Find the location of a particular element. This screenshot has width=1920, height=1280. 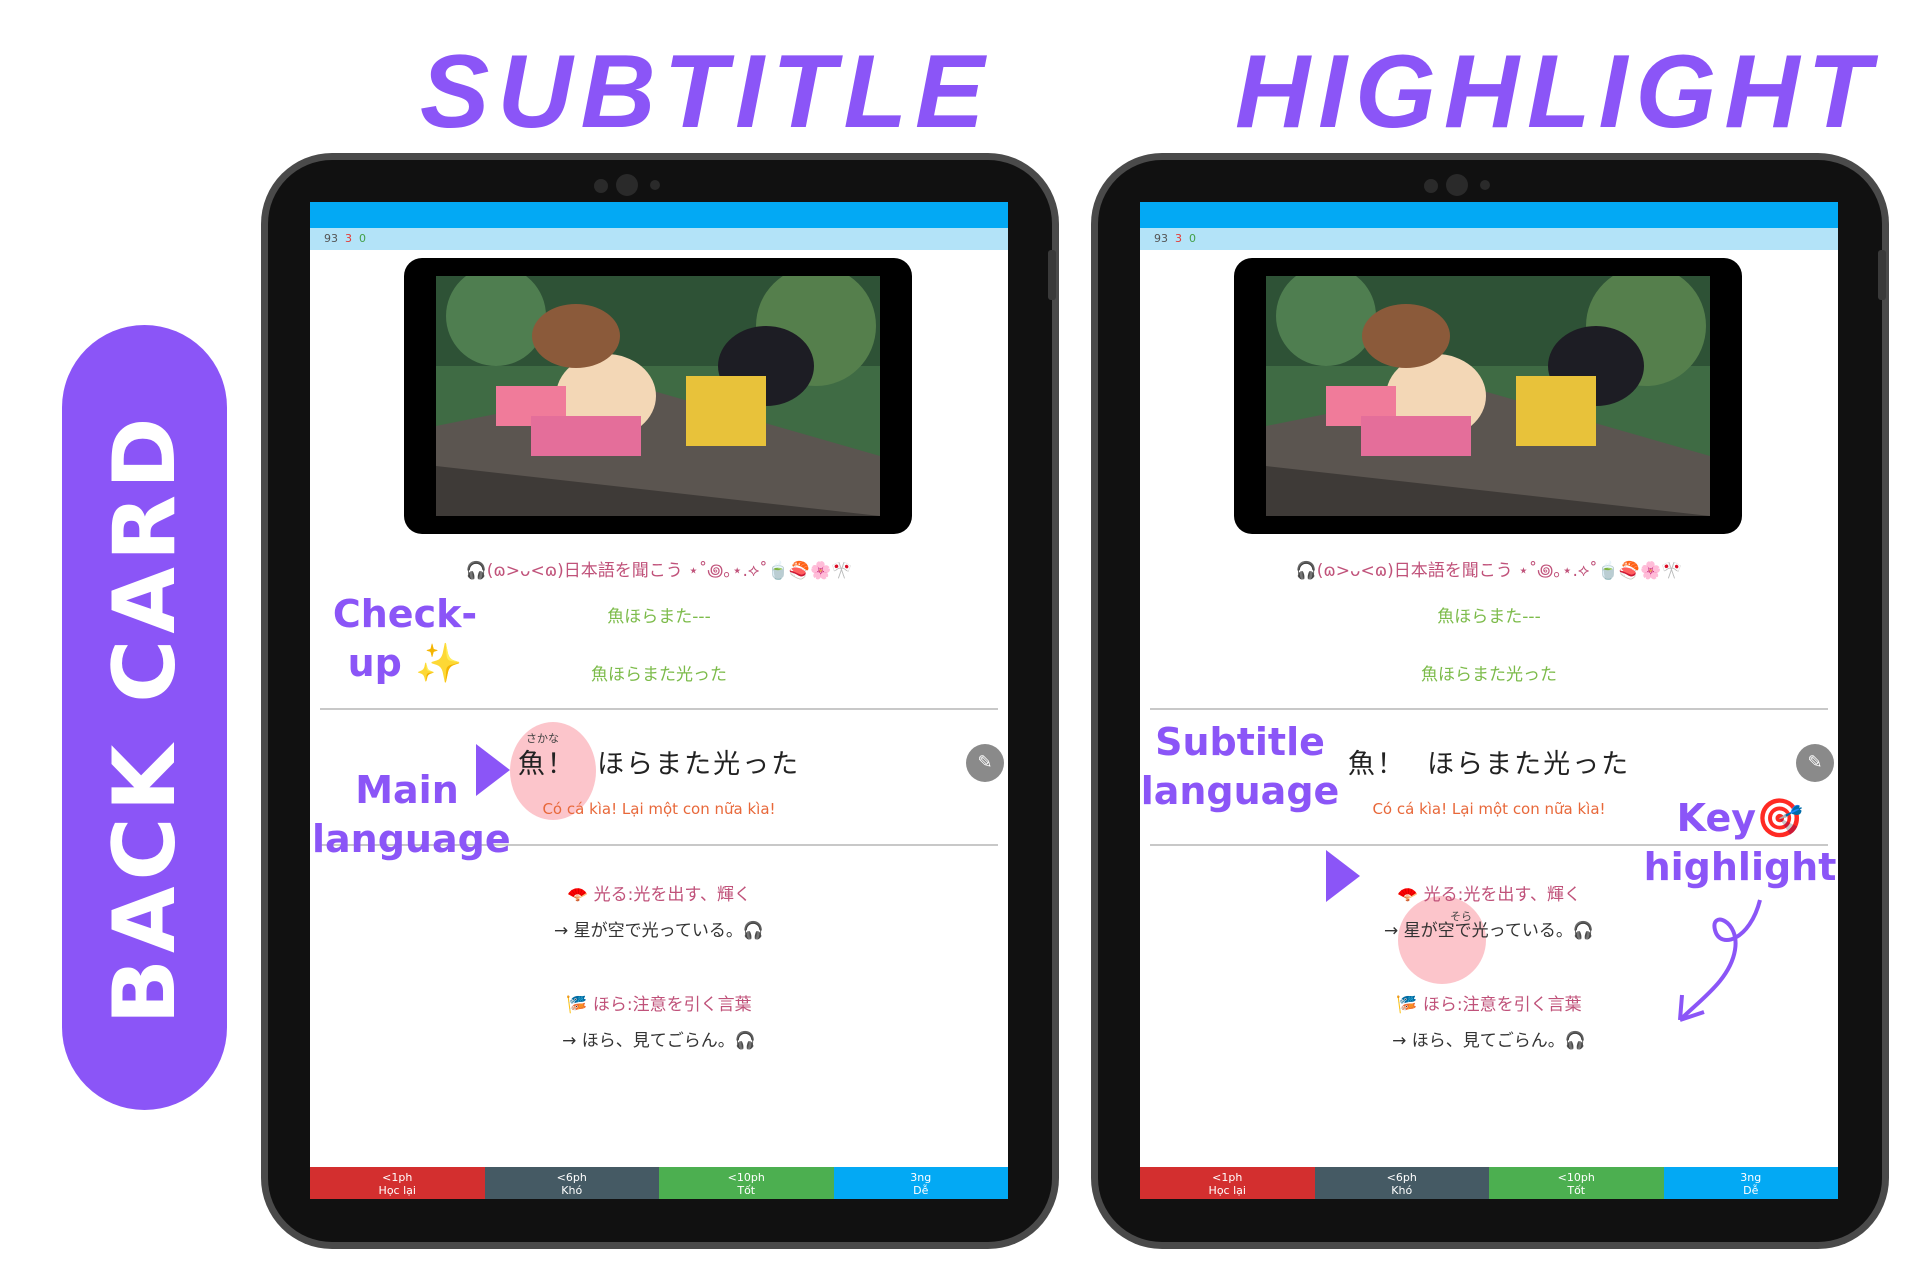

highlight-heading: HIGHLIGHT is located at coordinates (1557, 92).